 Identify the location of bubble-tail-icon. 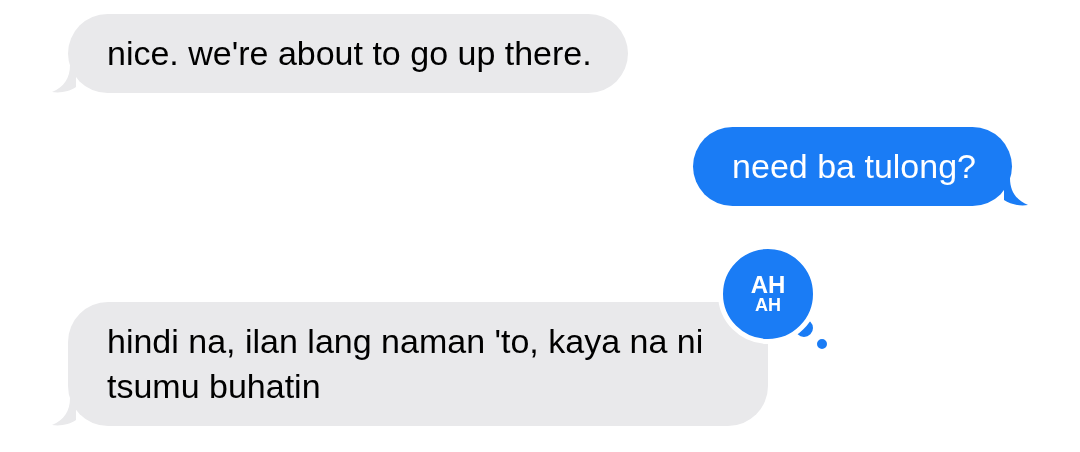
(1016, 192).